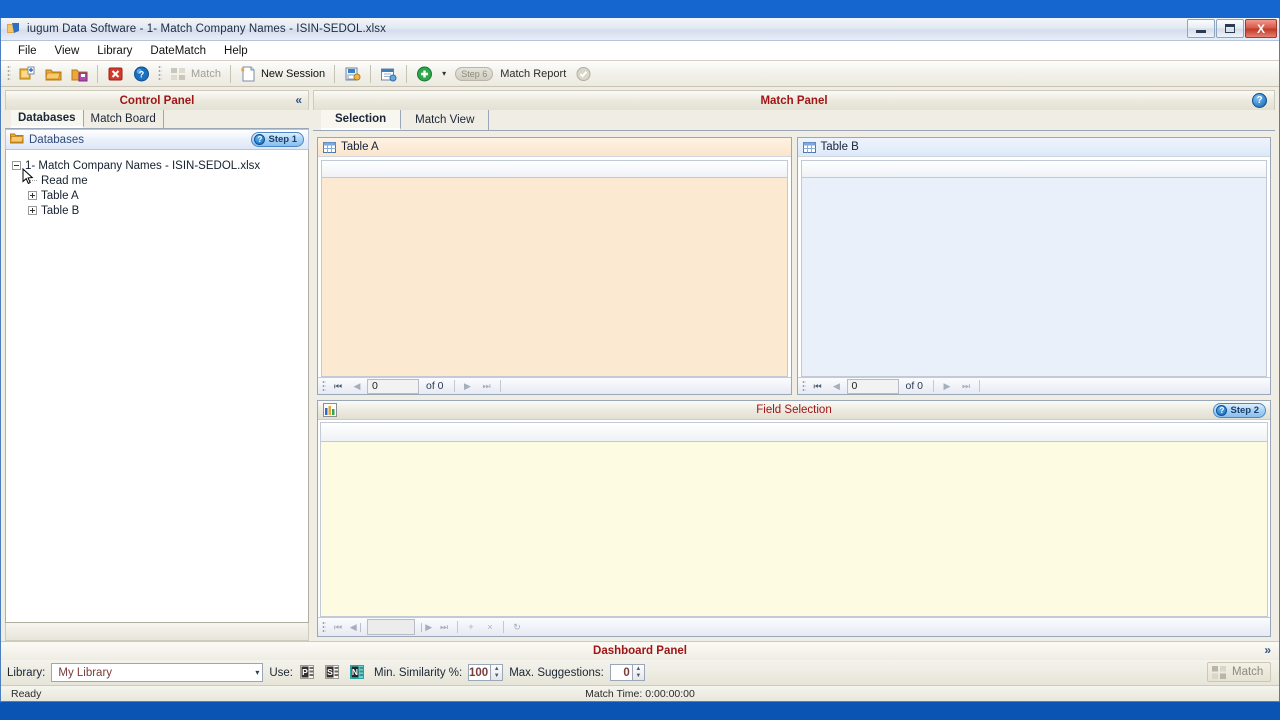 The image size is (1280, 720). What do you see at coordinates (479, 672) in the screenshot?
I see `min-similarity-value: 100` at bounding box center [479, 672].